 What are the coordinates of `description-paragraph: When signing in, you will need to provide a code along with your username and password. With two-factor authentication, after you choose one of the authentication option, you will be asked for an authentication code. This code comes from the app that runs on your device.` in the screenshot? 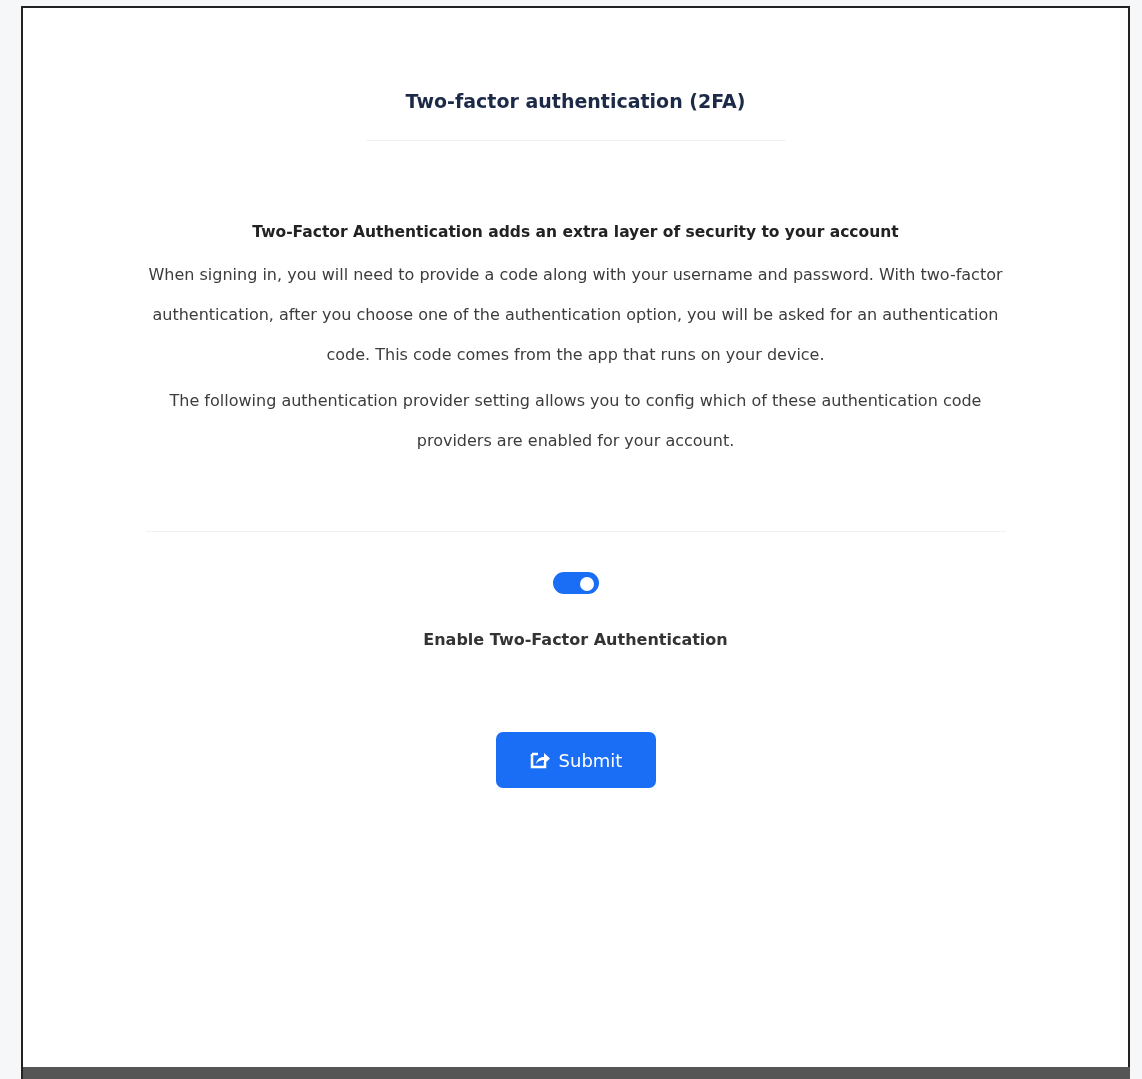 It's located at (575, 315).